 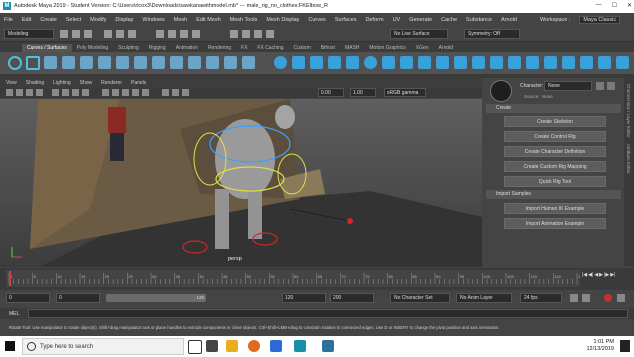 I want to click on shelf-tab-arnold: Arnold, so click(x=446, y=48).